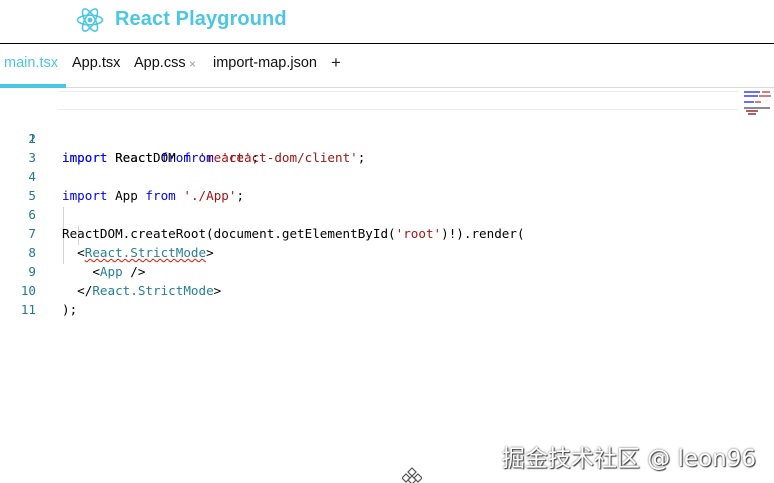 The width and height of the screenshot is (774, 483). I want to click on code-text: );, so click(70, 309).